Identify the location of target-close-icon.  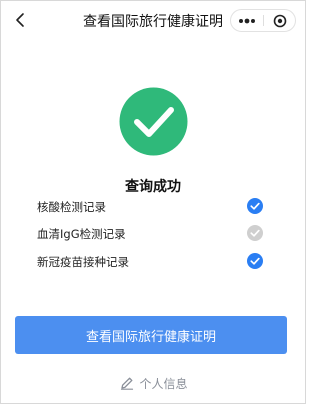
(280, 20).